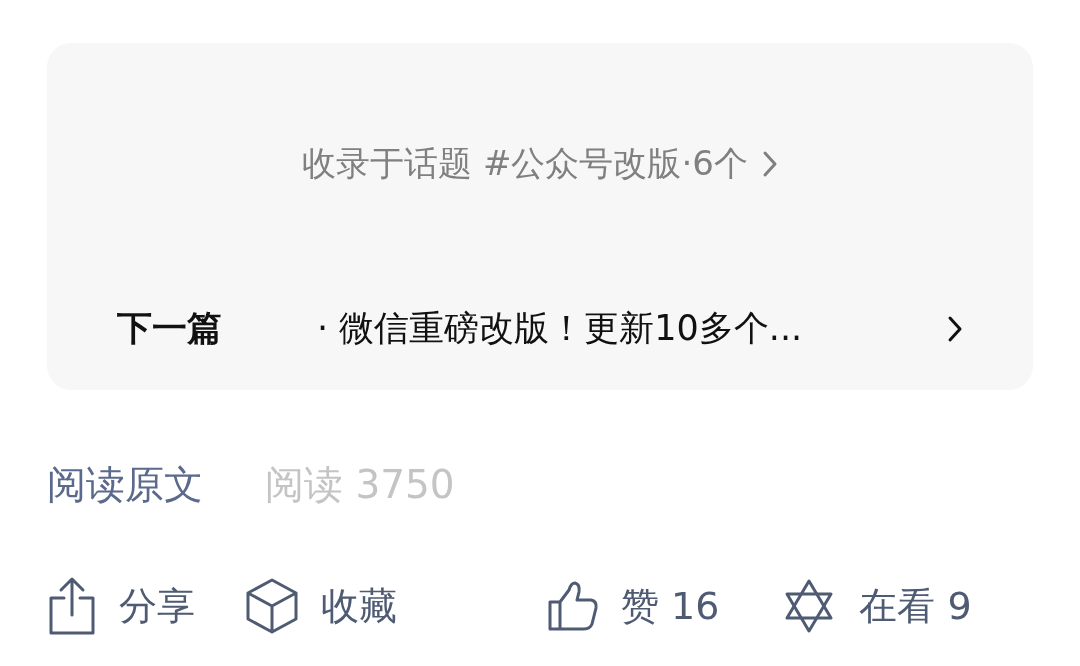 Image resolution: width=1080 pixels, height=666 pixels. Describe the element at coordinates (272, 606) in the screenshot. I see `cube-icon` at that location.